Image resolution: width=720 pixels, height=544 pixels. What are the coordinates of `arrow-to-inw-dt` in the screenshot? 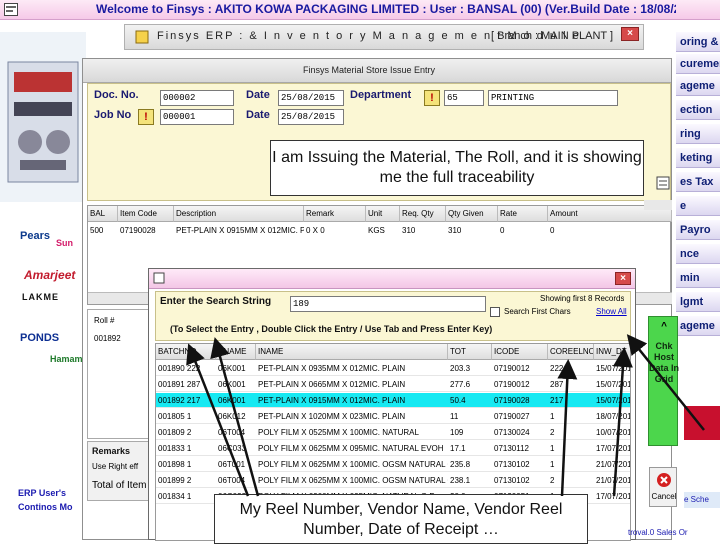 It's located at (622, 422).